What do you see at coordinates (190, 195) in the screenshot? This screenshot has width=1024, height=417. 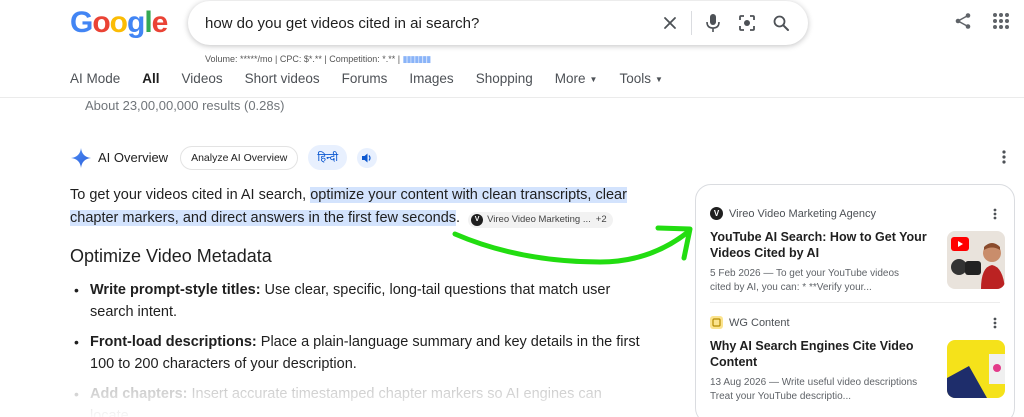 I see `summary-plain-text: To get your videos cited in AI search,` at bounding box center [190, 195].